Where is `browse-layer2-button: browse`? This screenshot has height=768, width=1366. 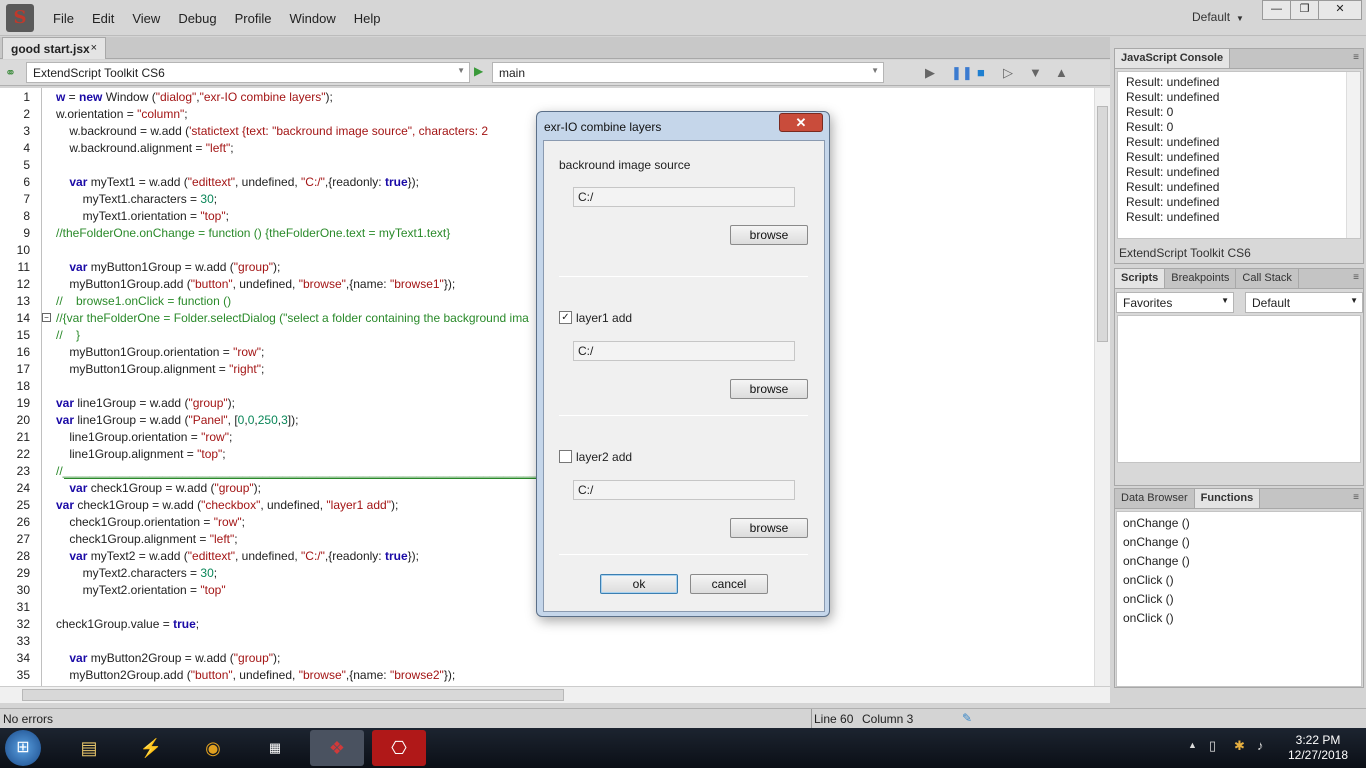
browse-layer2-button: browse is located at coordinates (769, 528).